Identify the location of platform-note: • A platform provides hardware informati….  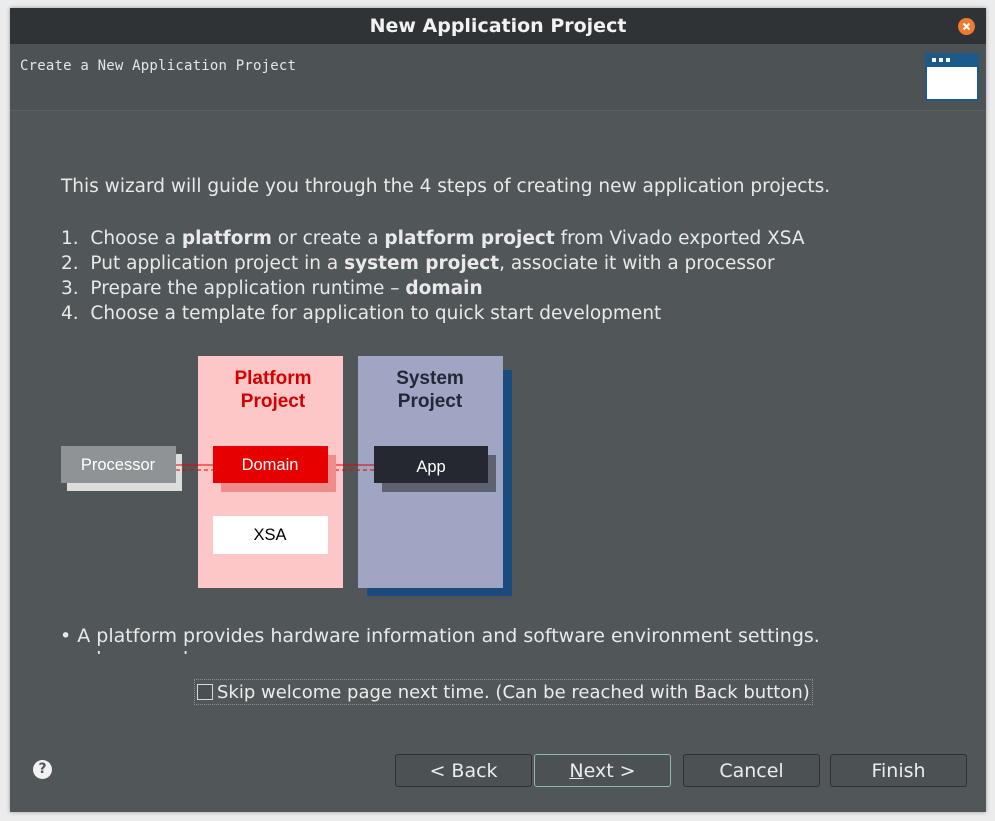
(440, 636).